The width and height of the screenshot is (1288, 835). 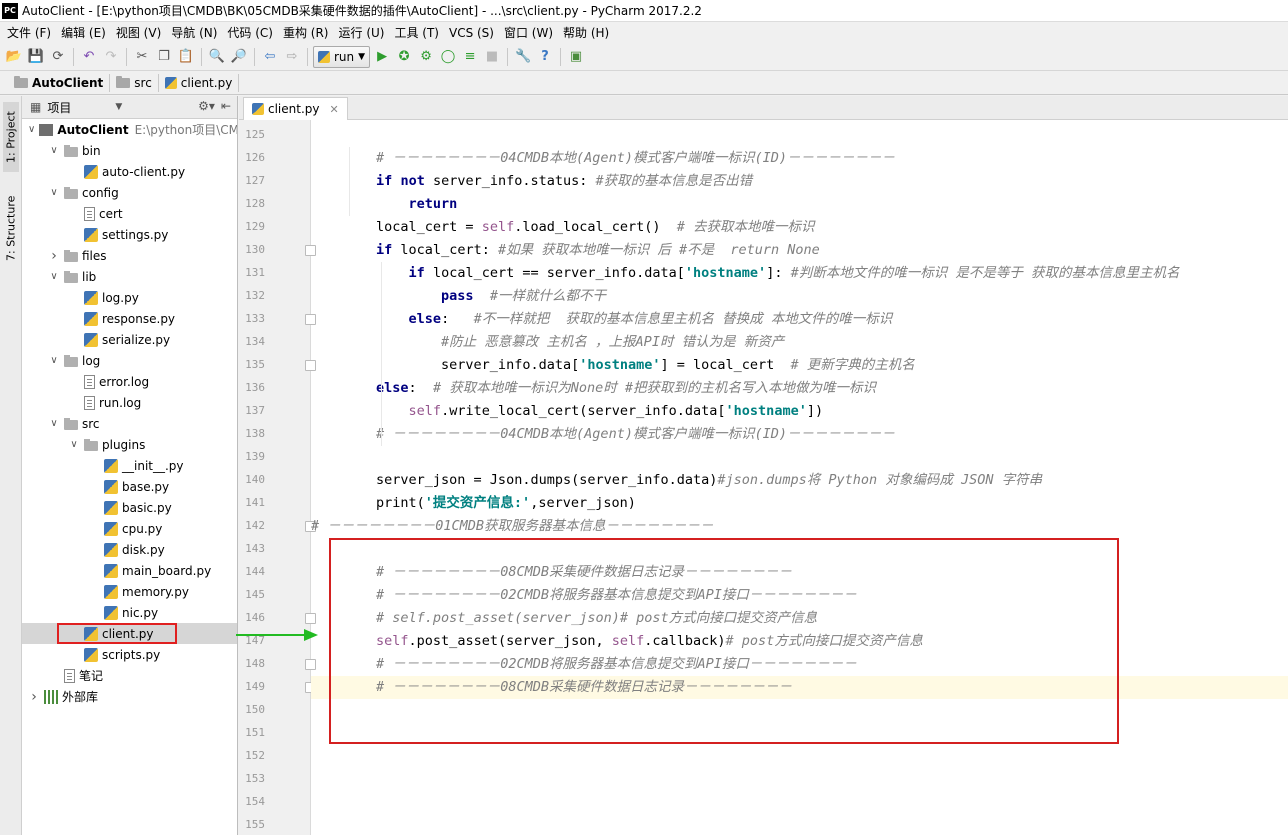 What do you see at coordinates (83, 32) in the screenshot?
I see `menu-item: 编辑 (E)` at bounding box center [83, 32].